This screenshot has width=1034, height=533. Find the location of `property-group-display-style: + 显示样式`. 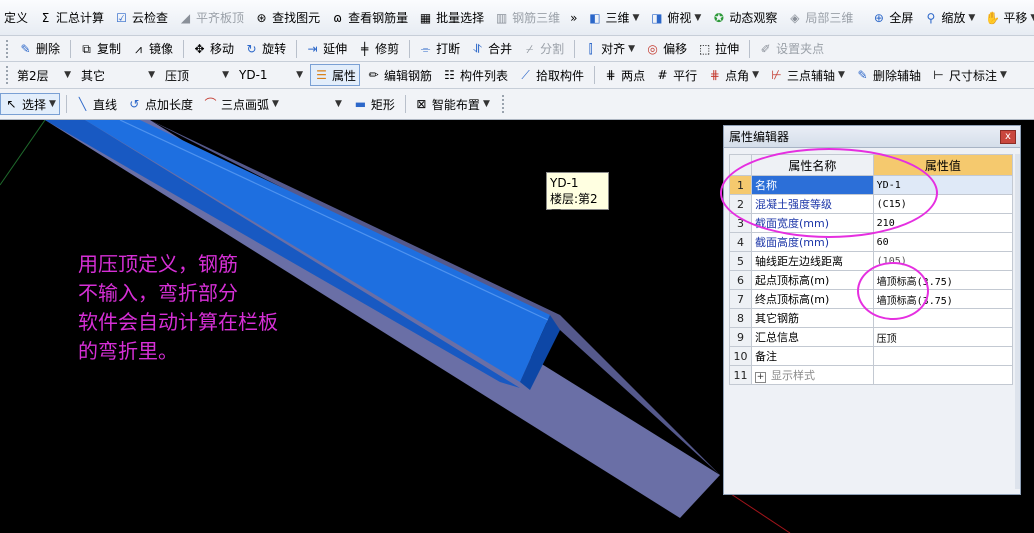

property-group-display-style: + 显示样式 is located at coordinates (812, 375).